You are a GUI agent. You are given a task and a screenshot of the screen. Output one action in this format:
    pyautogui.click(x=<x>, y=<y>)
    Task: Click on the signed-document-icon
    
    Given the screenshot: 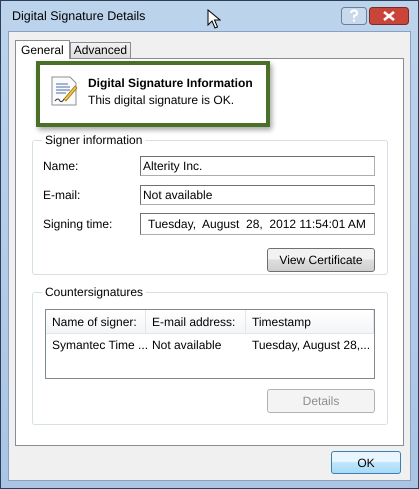 What is the action you would take?
    pyautogui.click(x=64, y=91)
    